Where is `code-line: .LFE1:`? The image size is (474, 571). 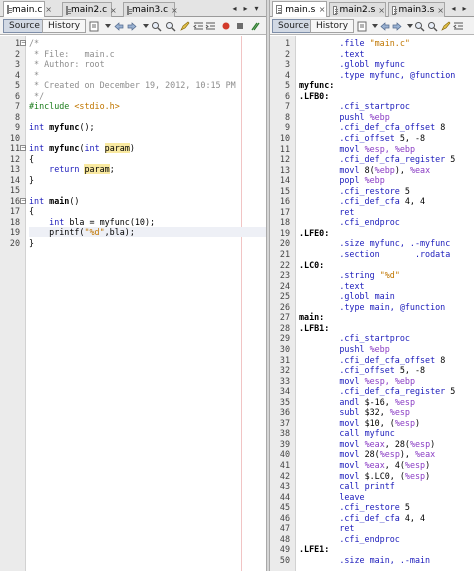
code-line: .LFE1: is located at coordinates (386, 549).